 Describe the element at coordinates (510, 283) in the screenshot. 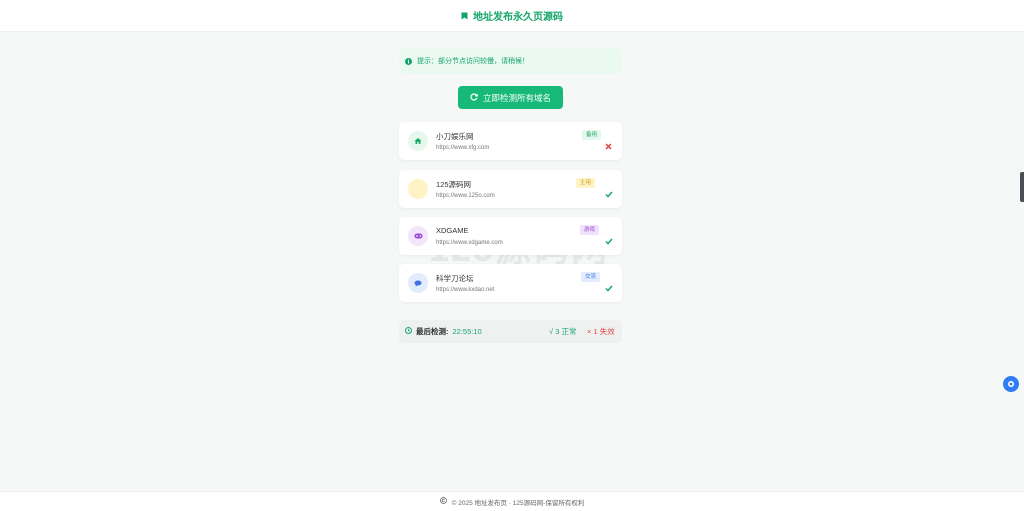

I see `site-card: 科学刀论坛 https://www.kxdao.net 交流` at that location.